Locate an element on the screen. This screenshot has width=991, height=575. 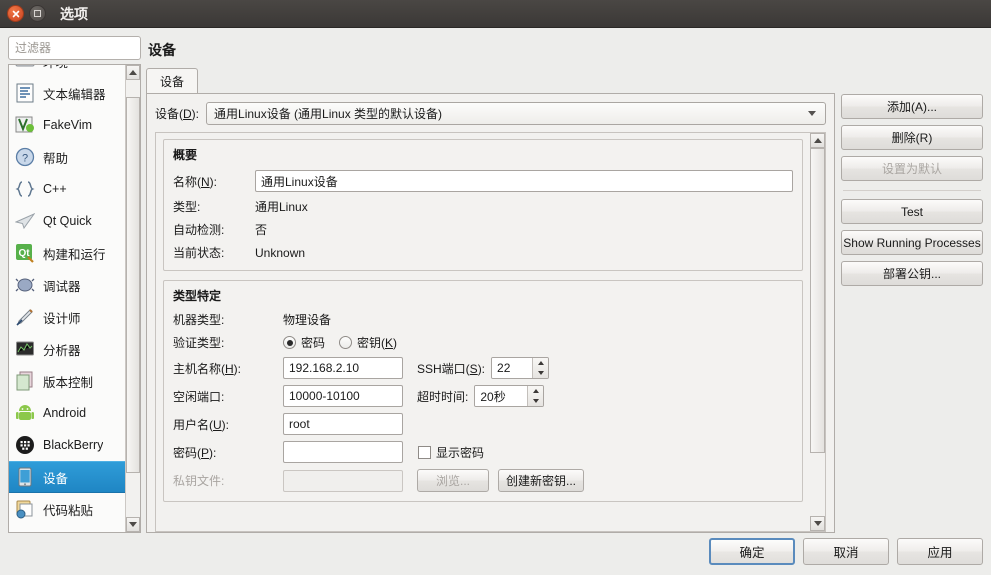
sidebar-item-label: BlackBerry is located at coordinates (73, 445).